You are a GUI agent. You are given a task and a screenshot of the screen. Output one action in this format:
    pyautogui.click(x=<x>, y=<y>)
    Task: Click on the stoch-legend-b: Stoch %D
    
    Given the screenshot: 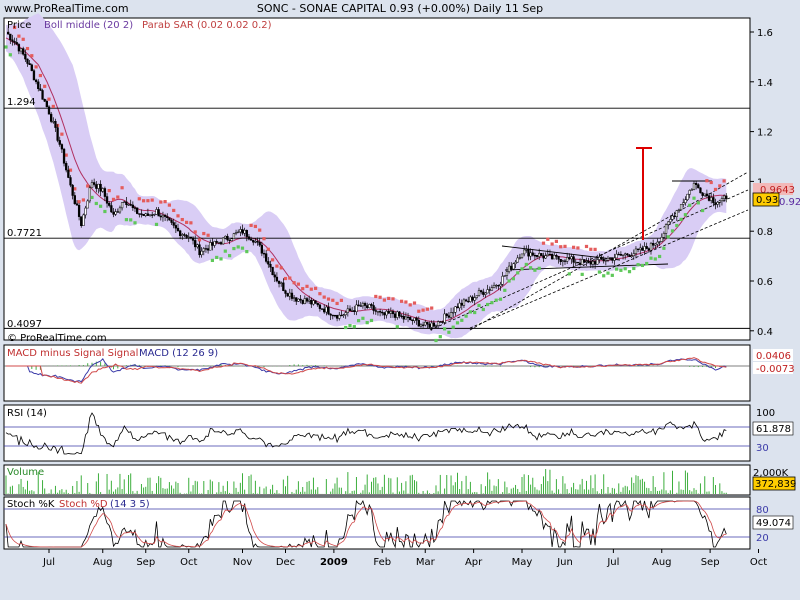 What is the action you would take?
    pyautogui.click(x=83, y=504)
    